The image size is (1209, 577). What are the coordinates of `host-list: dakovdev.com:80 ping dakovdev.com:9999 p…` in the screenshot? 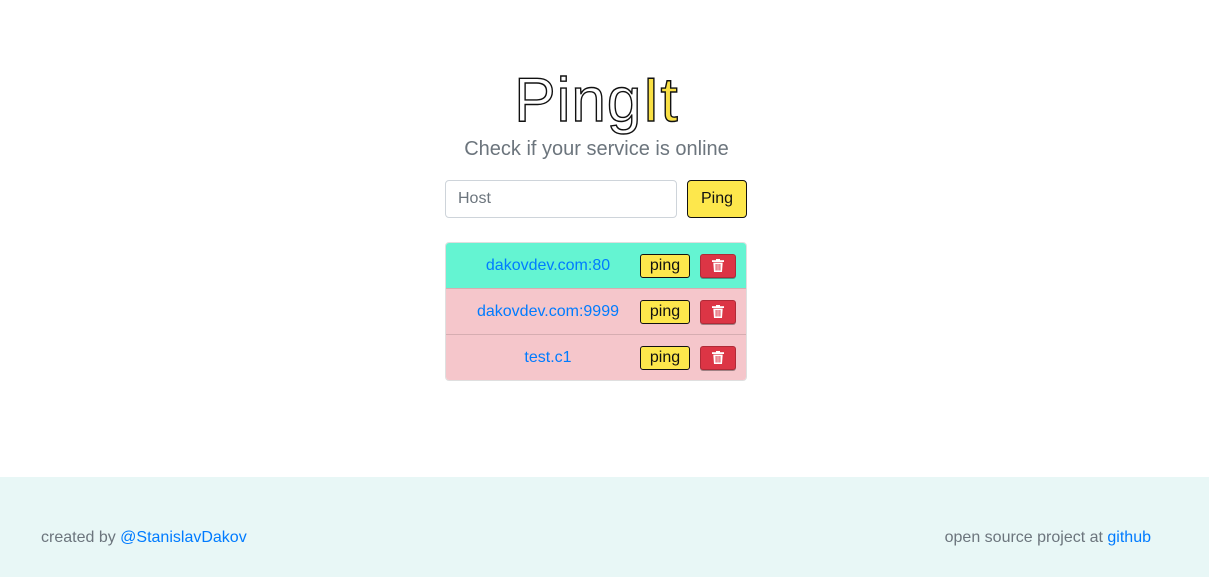 It's located at (596, 311).